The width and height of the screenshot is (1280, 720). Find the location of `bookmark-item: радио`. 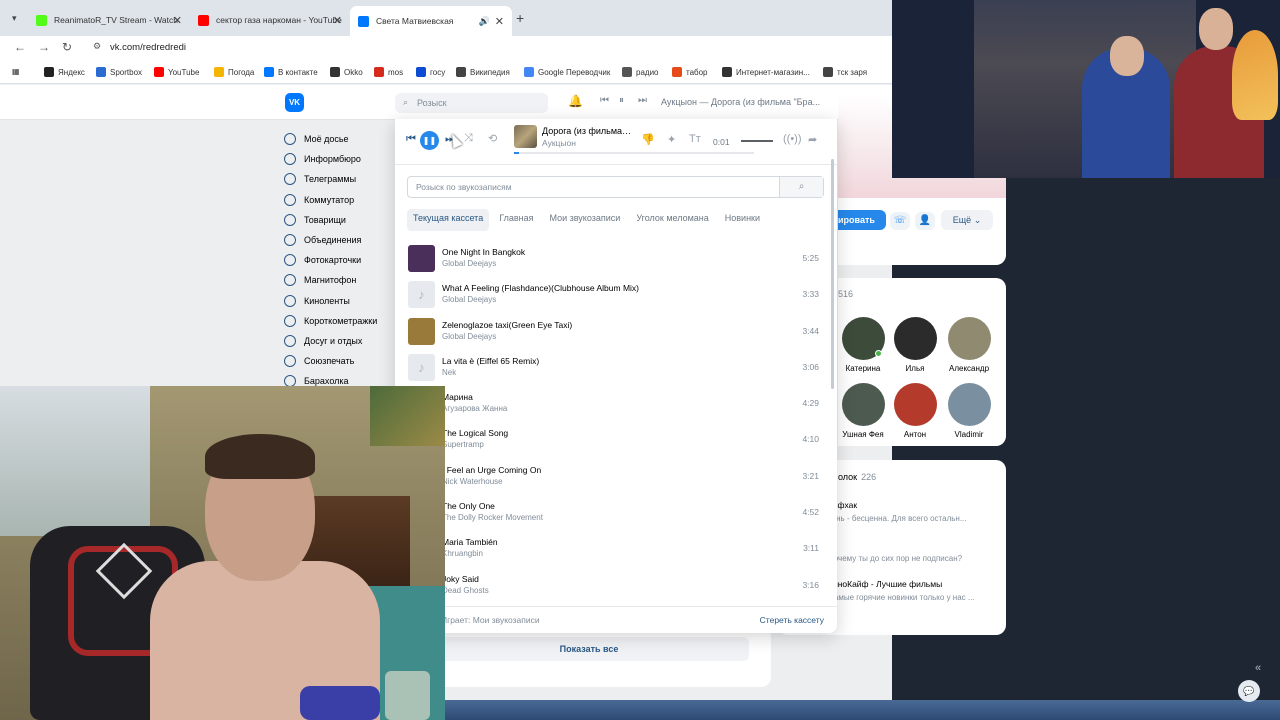

bookmark-item: радио is located at coordinates (640, 72).